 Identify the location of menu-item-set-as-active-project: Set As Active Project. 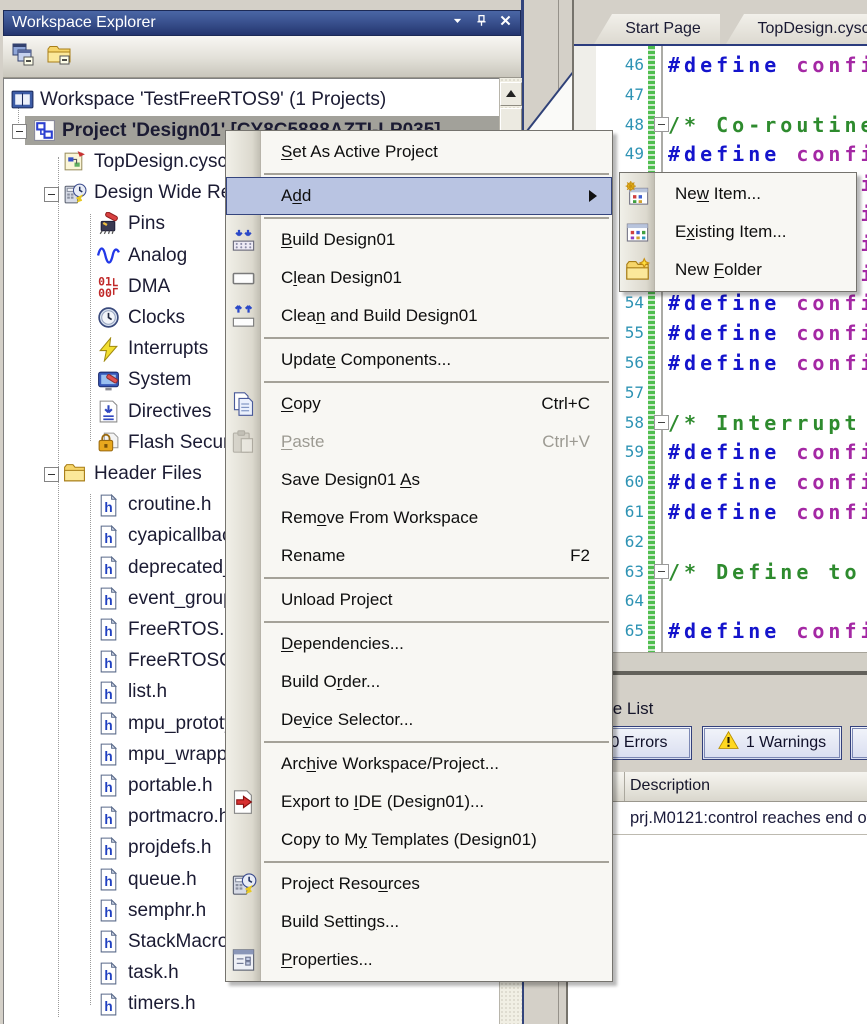
(419, 152).